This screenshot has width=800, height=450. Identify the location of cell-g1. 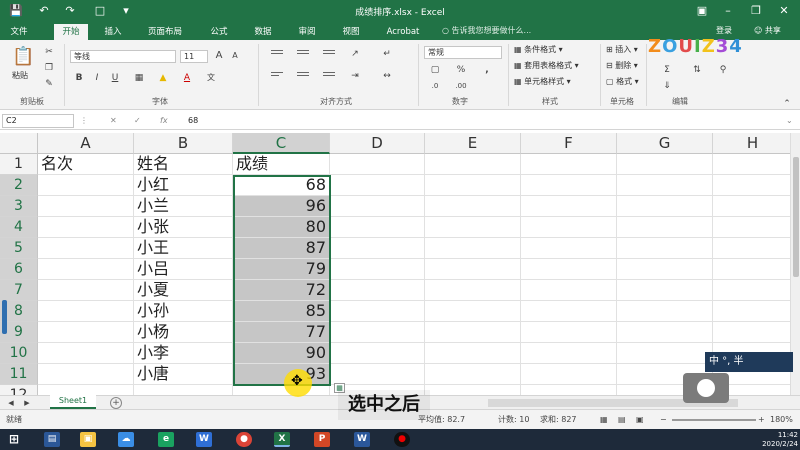
(665, 164).